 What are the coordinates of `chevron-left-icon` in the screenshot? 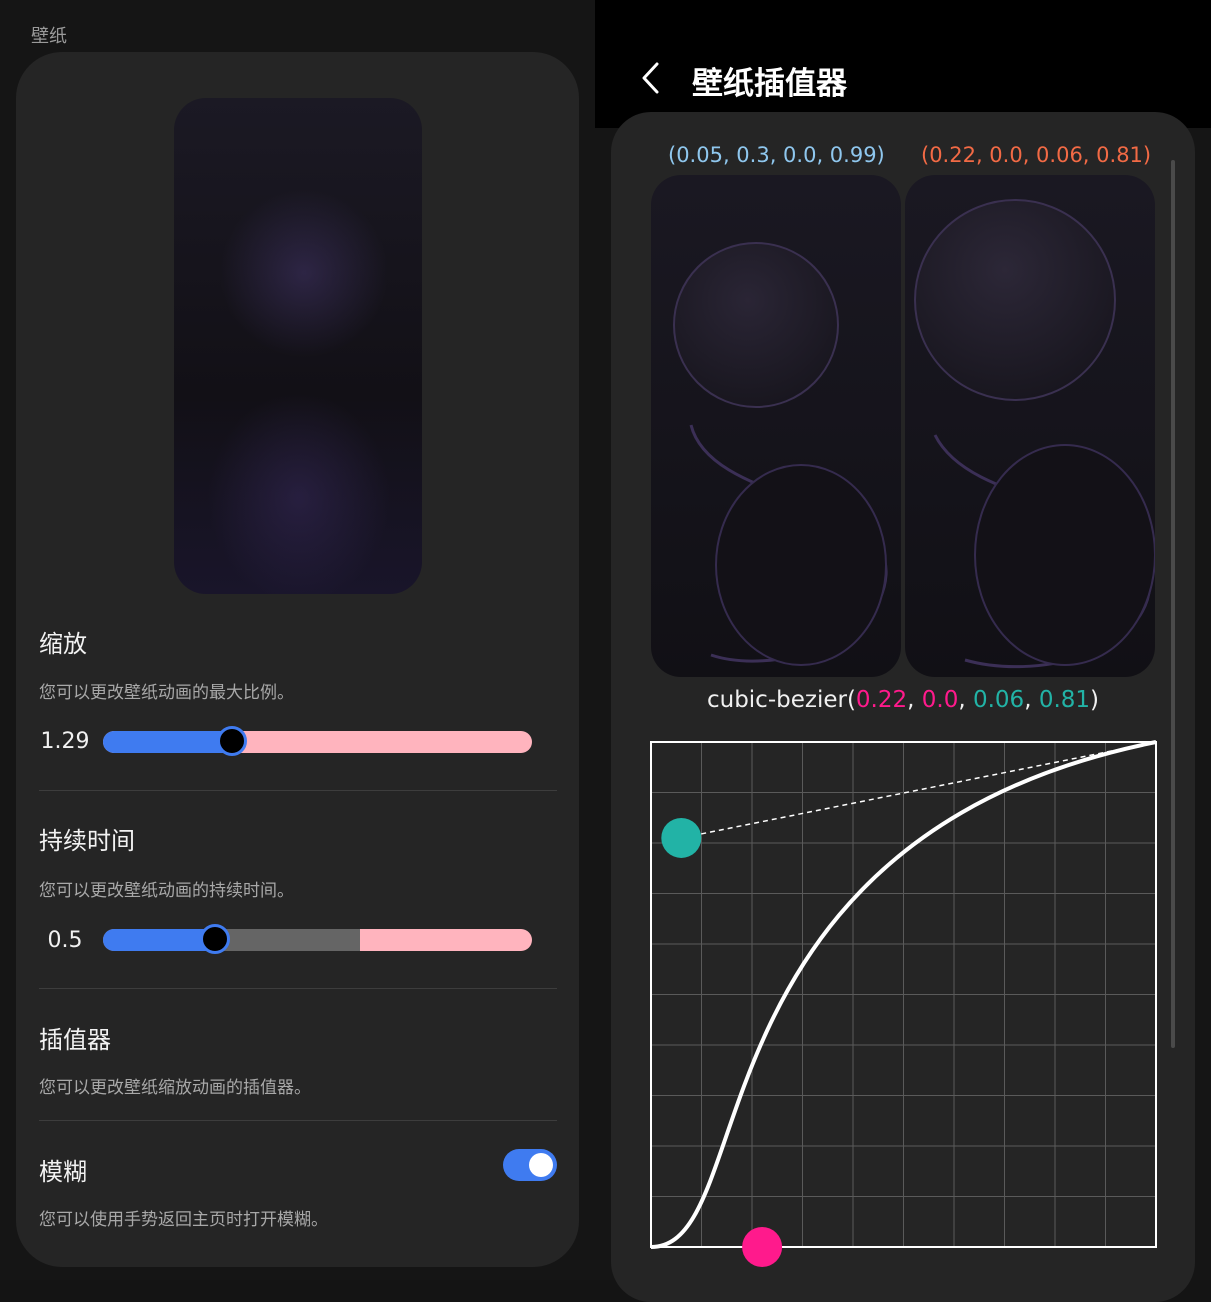 It's located at (650, 78).